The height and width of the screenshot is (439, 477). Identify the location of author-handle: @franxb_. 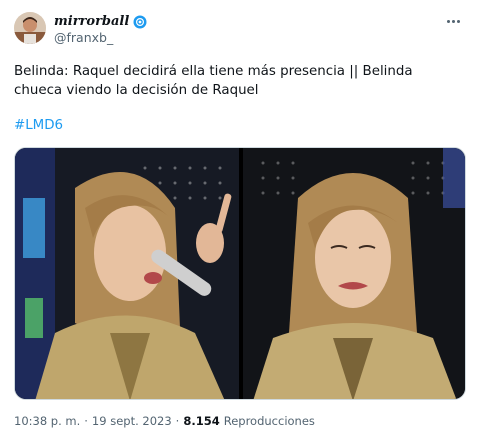
(83, 37).